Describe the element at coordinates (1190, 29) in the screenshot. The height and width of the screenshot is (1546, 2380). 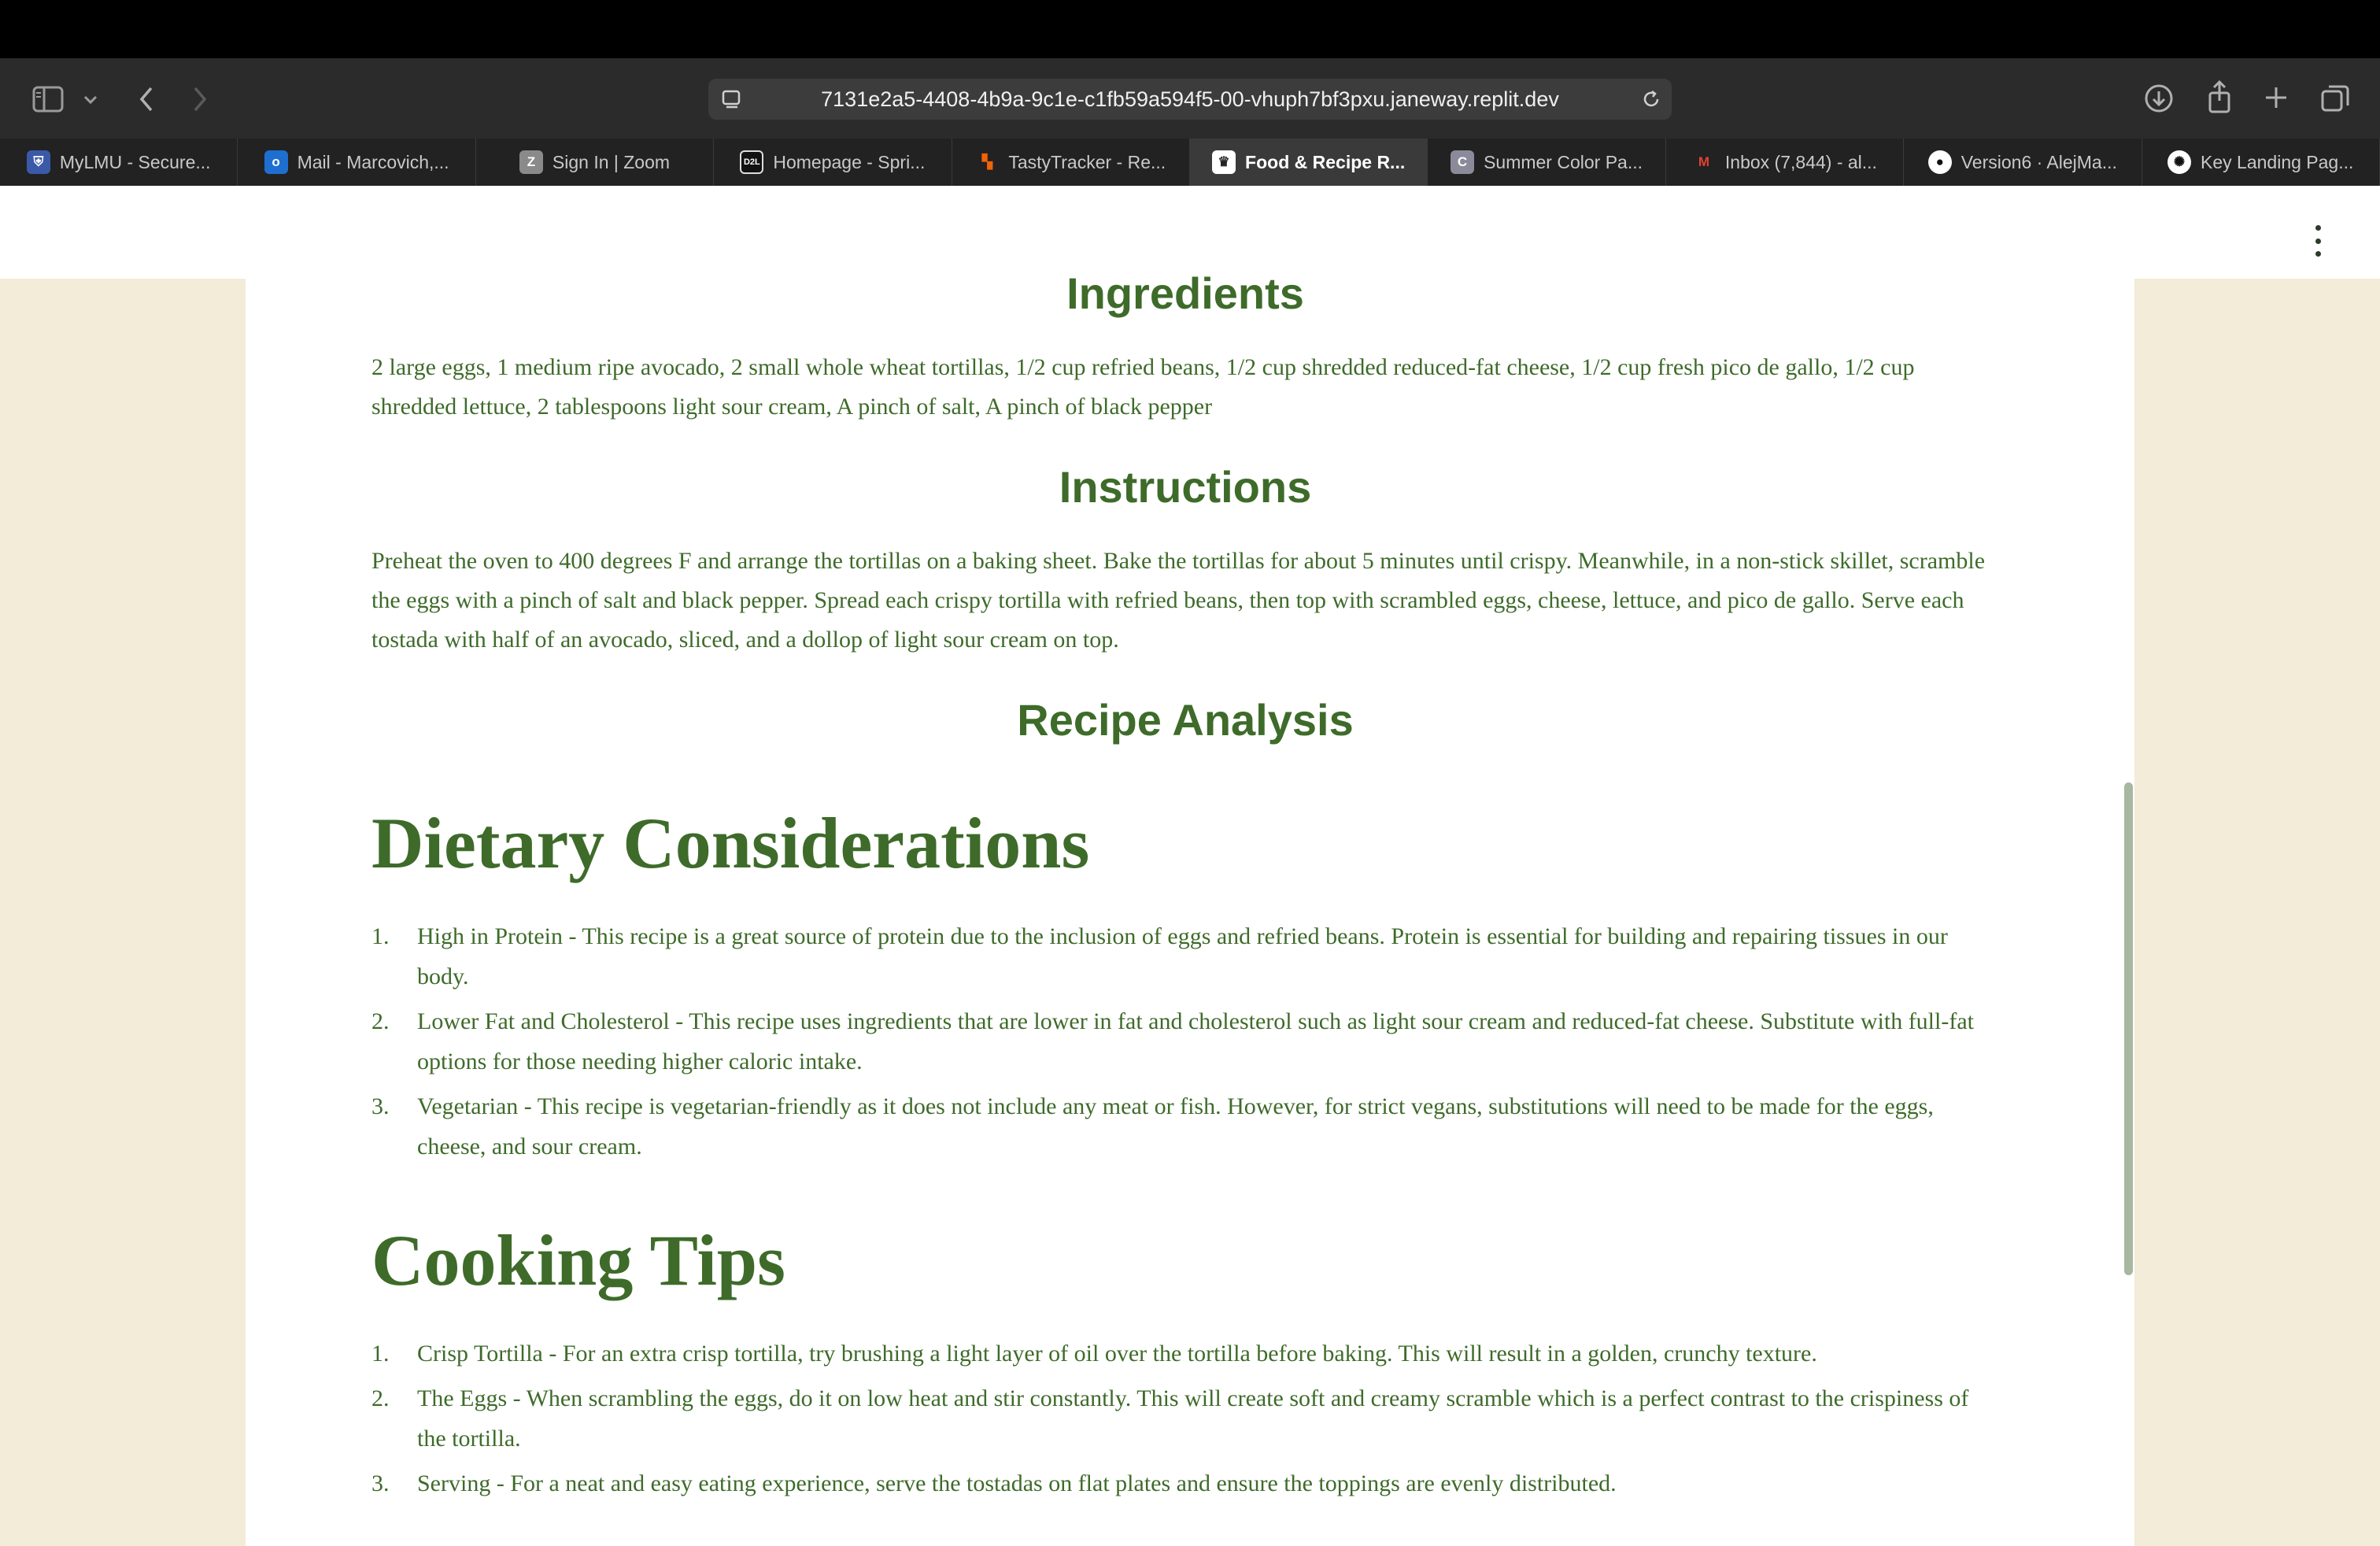
I see `system-menubar` at that location.